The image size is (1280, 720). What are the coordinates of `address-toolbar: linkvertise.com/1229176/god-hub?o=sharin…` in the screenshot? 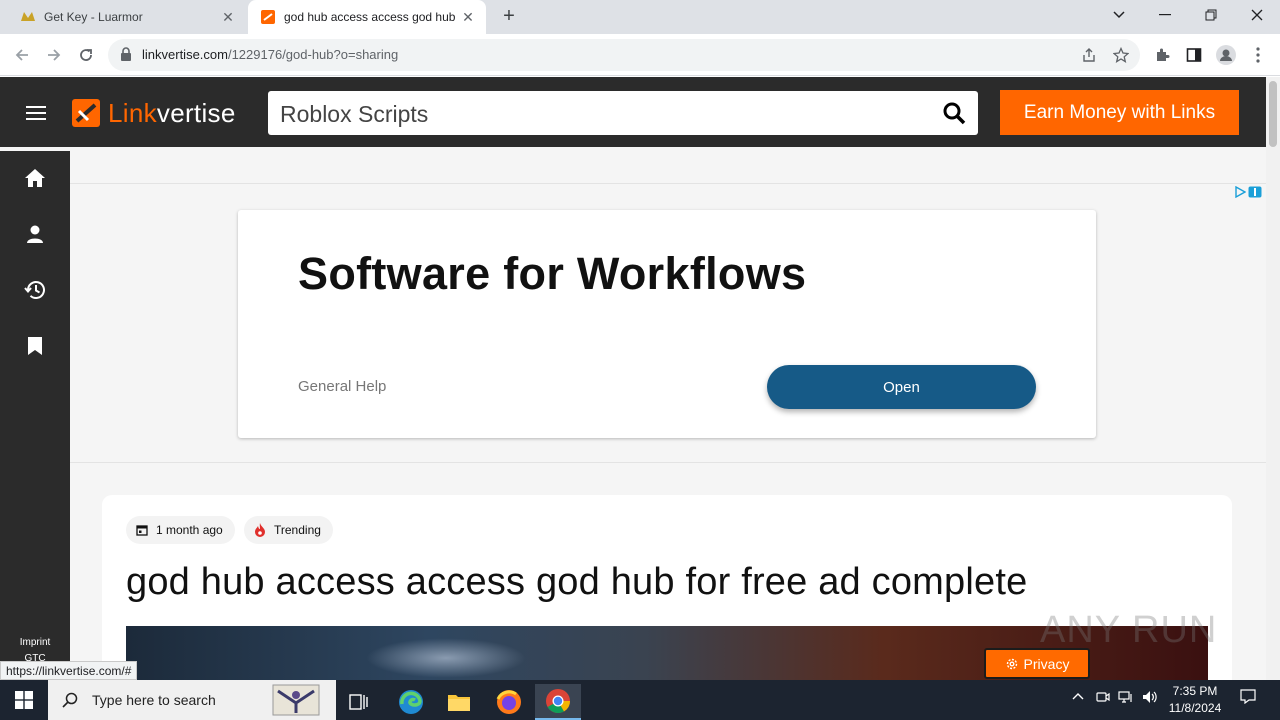 It's located at (640, 55).